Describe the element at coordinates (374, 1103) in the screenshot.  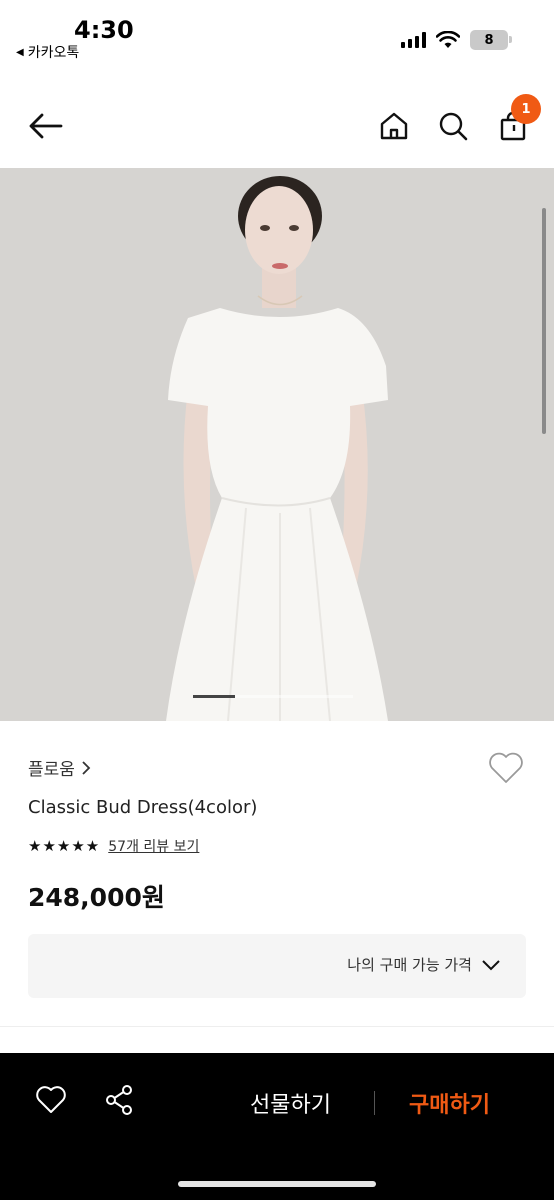
I see `bottom-separator` at that location.